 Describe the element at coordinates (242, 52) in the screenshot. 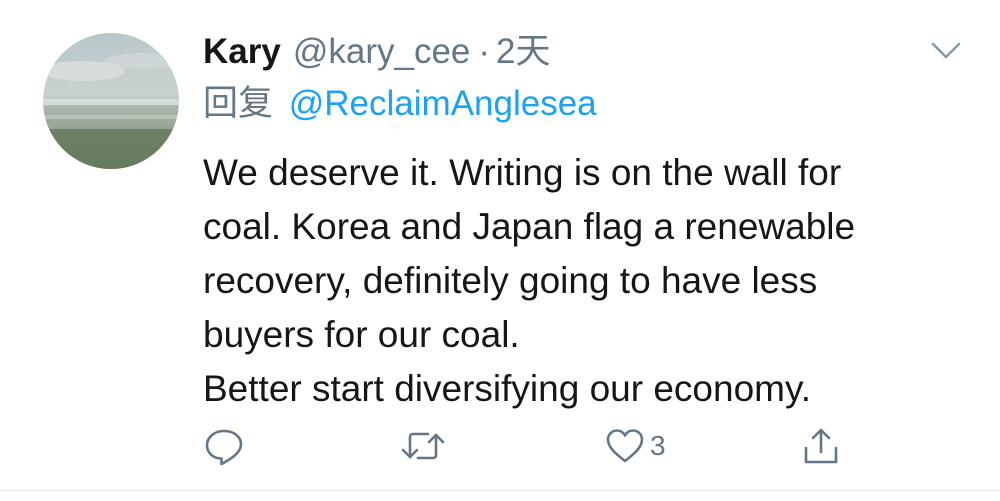

I see `author-name: Kary` at that location.